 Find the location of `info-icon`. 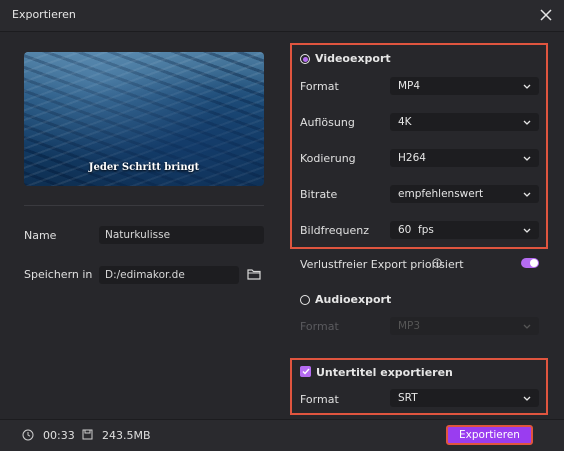

info-icon is located at coordinates (437, 263).